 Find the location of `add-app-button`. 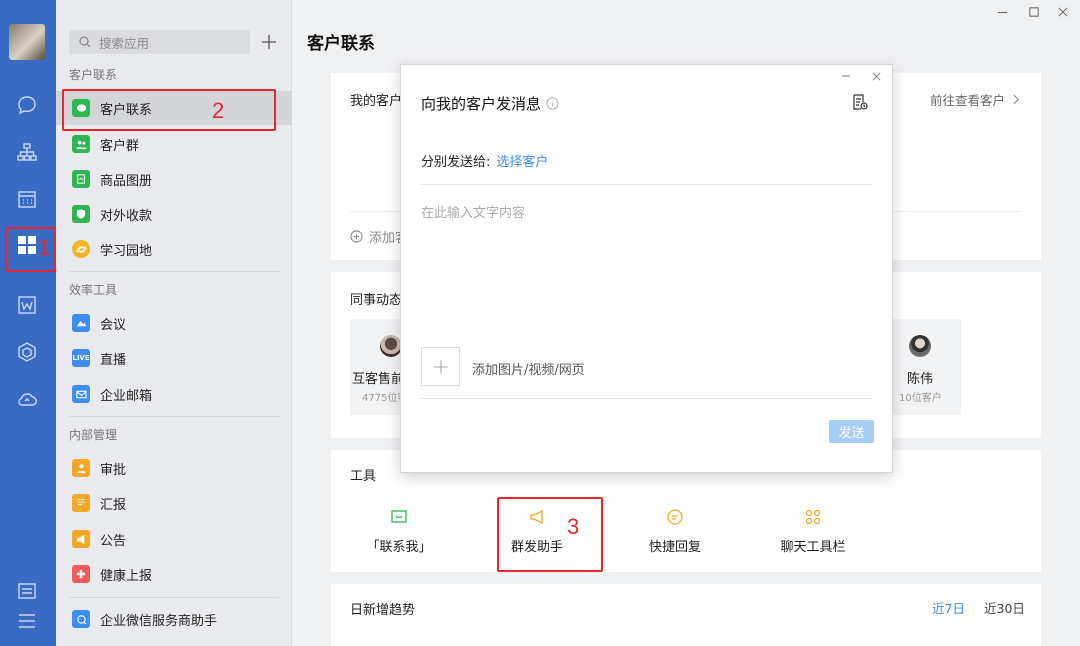

add-app-button is located at coordinates (269, 42).